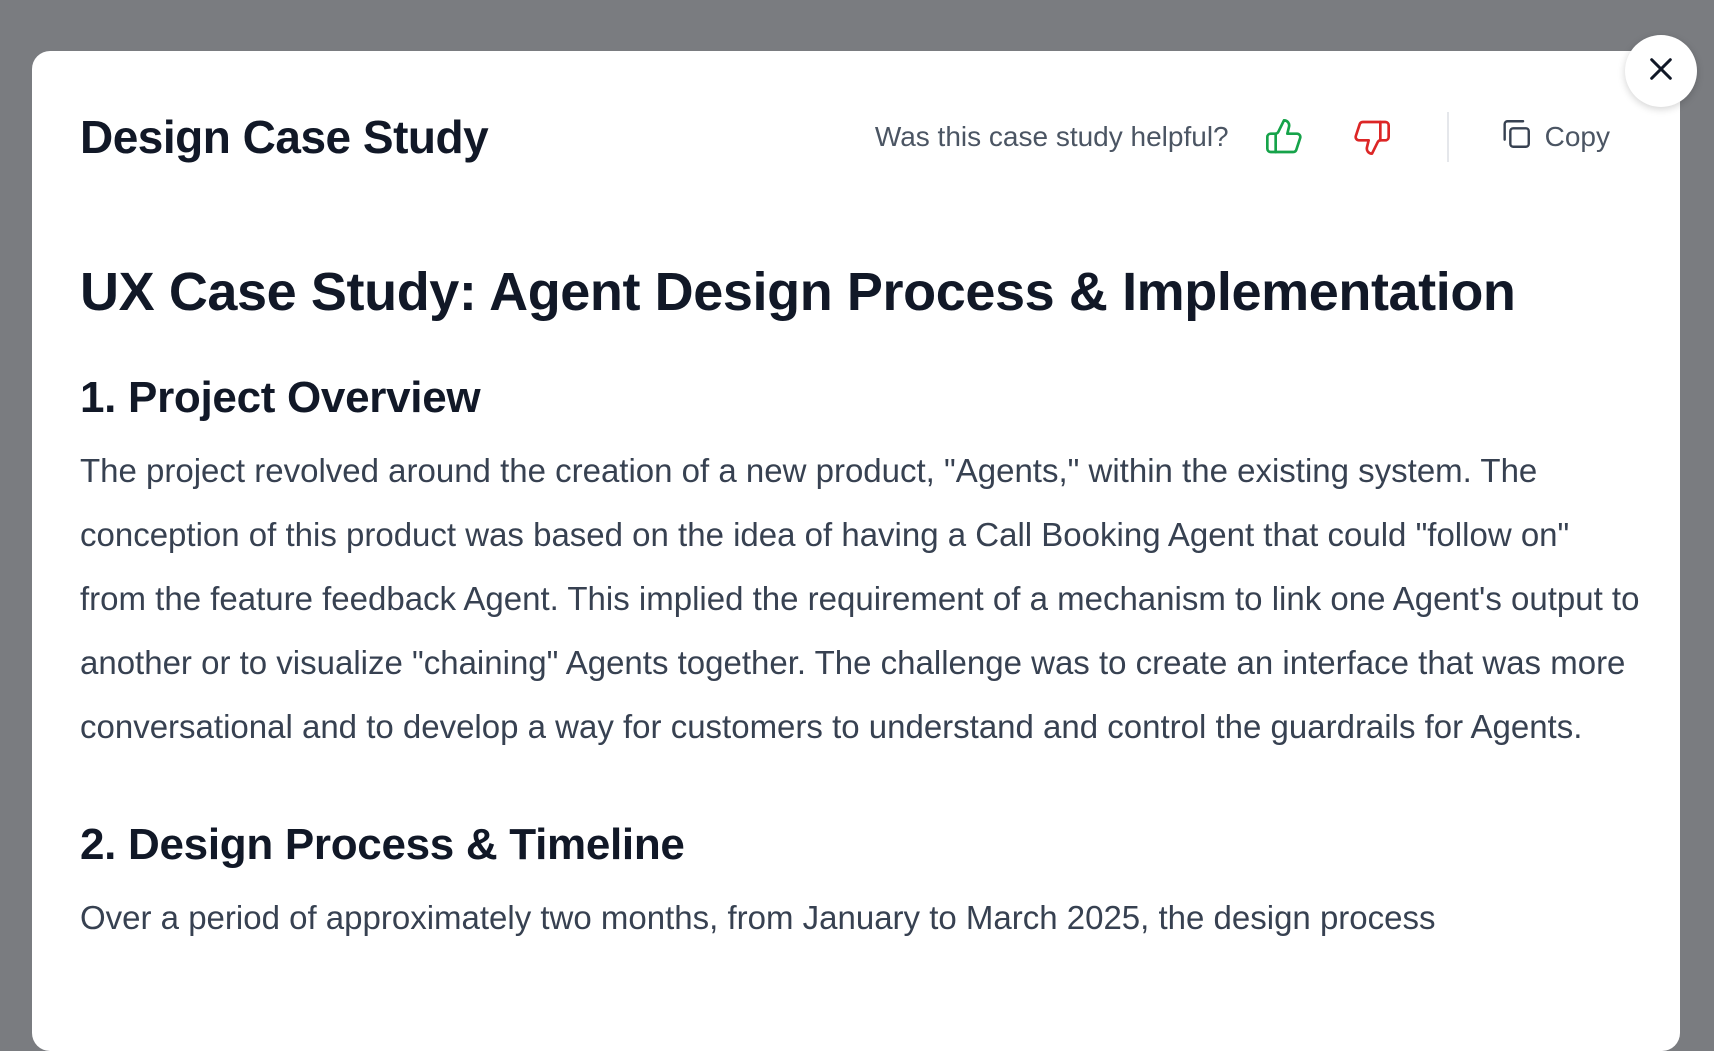 The height and width of the screenshot is (1051, 1714). I want to click on copy-label: Copy, so click(1577, 136).